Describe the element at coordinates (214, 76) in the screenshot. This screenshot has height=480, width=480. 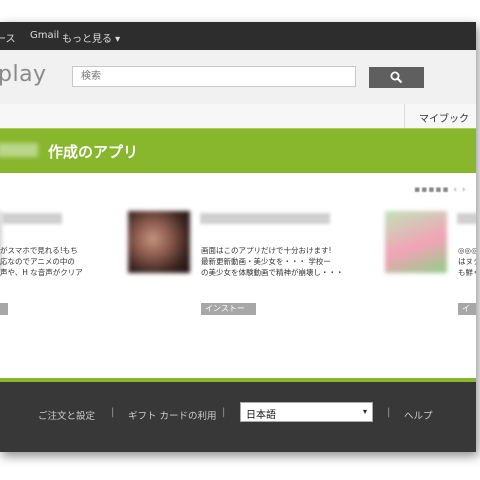
I see `search-input` at that location.